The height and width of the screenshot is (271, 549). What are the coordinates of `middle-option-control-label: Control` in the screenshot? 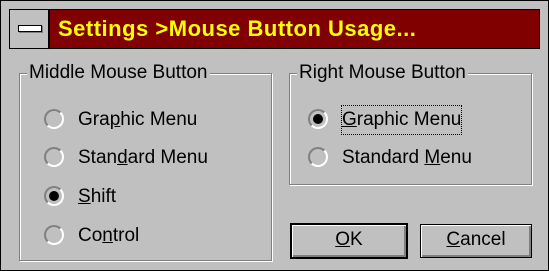 It's located at (109, 235).